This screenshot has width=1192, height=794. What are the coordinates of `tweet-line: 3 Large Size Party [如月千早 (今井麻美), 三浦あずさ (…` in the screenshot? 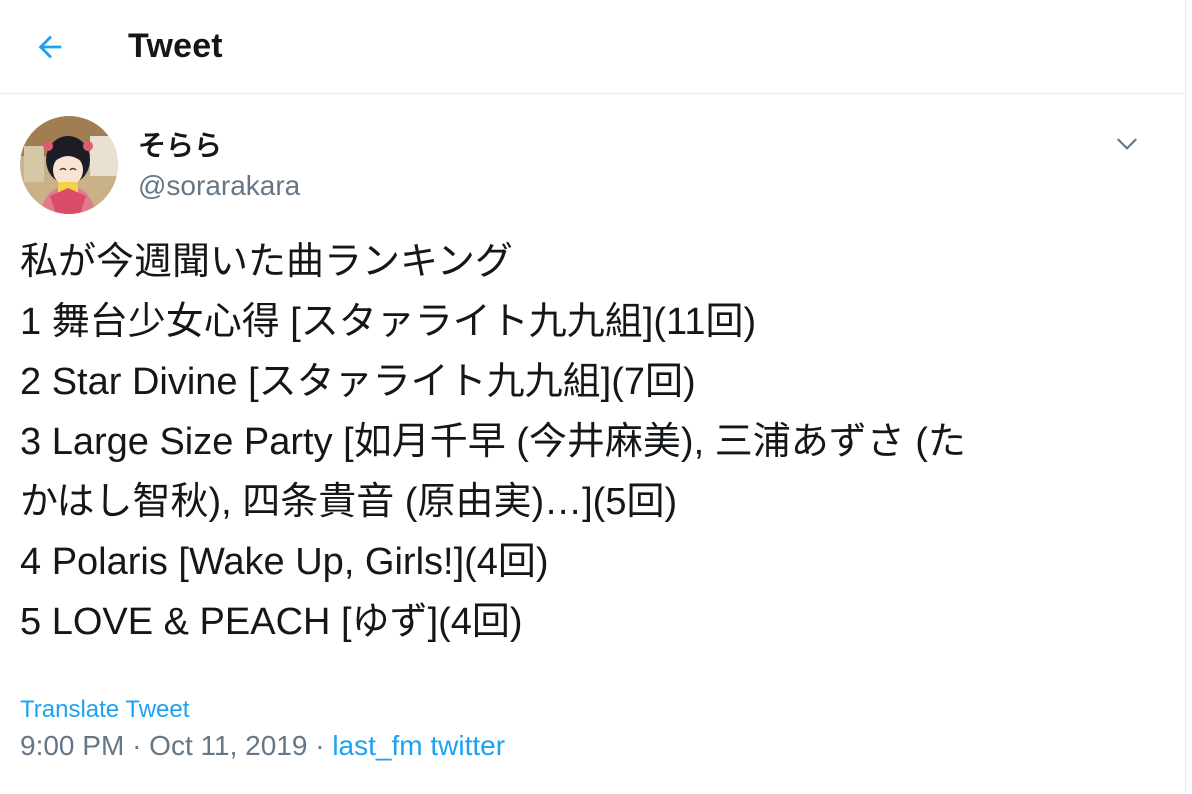 It's located at (493, 442).